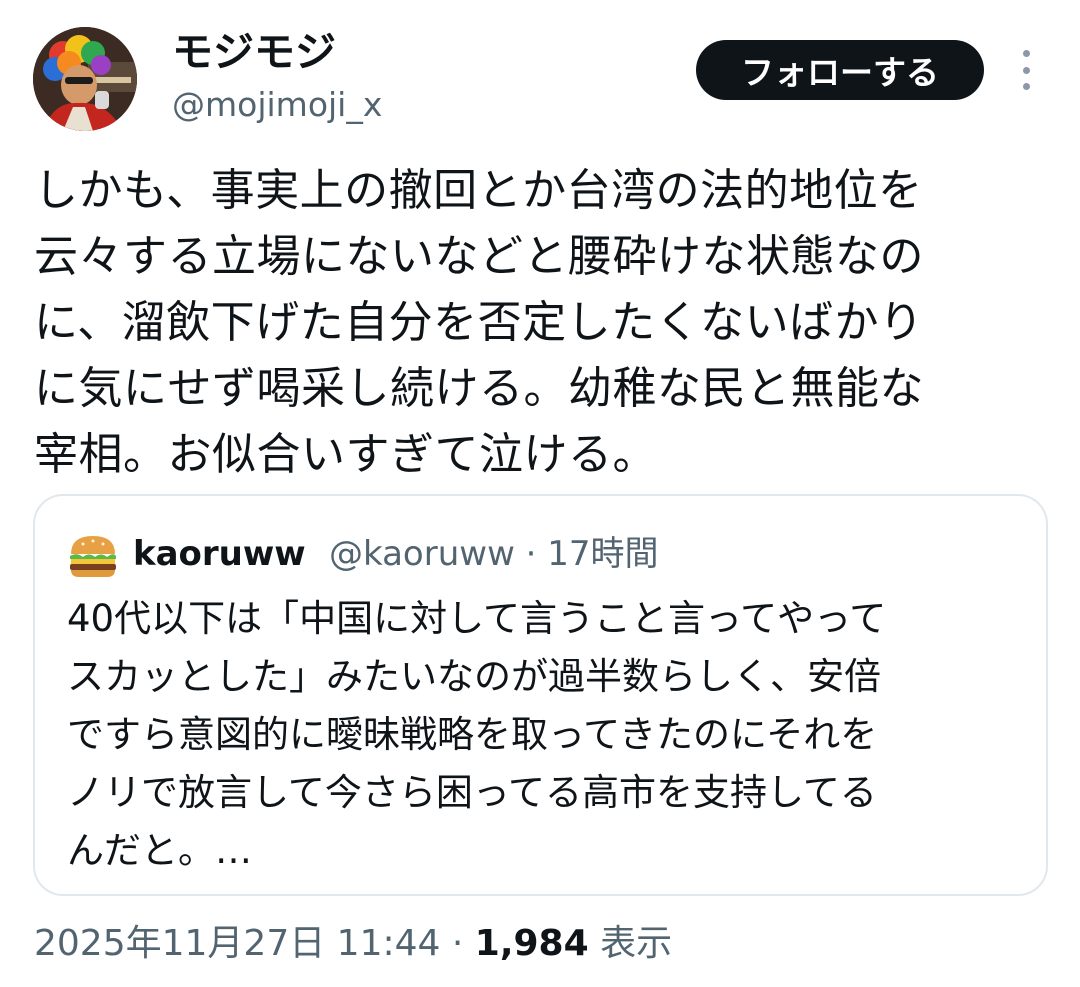 This screenshot has height=987, width=1080. I want to click on quoted-author-meta: @kaoruww · 17時間, so click(494, 554).